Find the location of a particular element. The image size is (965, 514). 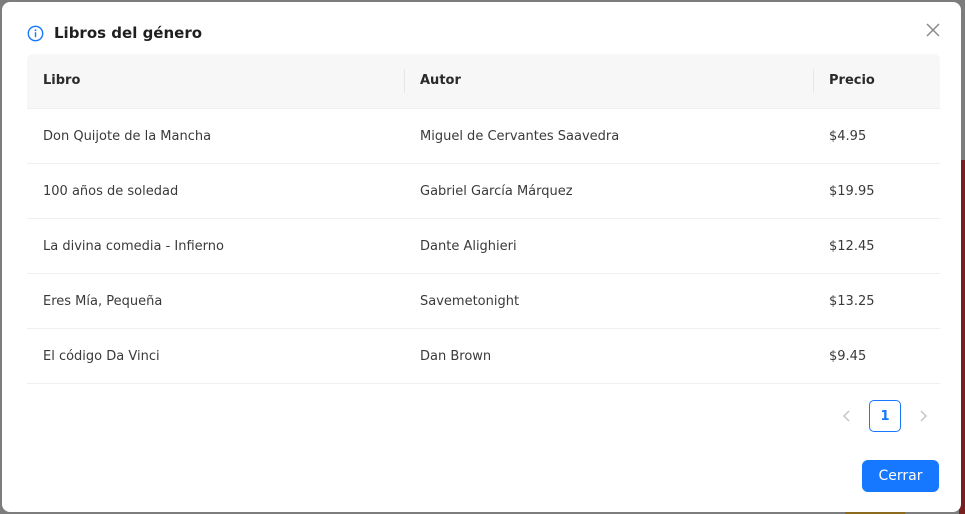

modal-header: Libros del género is located at coordinates (114, 33).